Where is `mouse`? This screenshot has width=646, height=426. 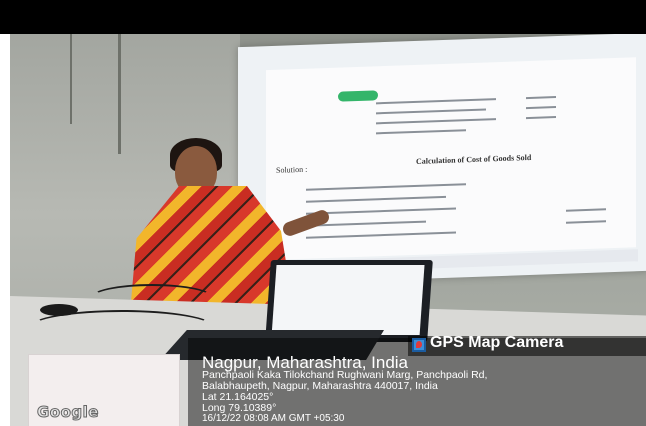
mouse is located at coordinates (59, 310).